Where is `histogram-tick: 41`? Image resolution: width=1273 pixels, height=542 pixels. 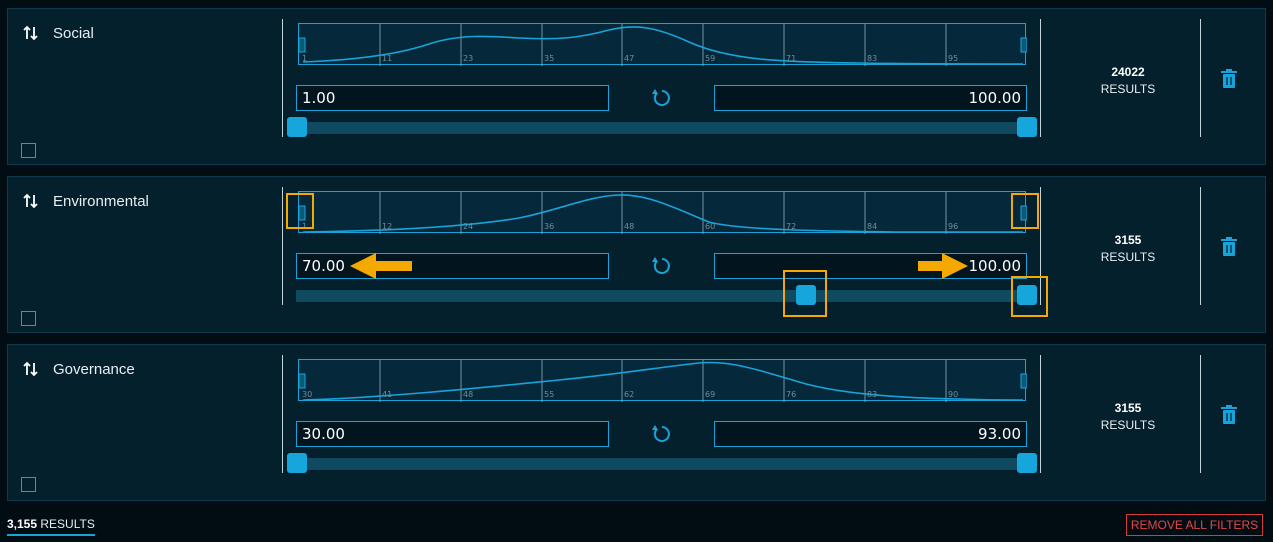 histogram-tick: 41 is located at coordinates (387, 394).